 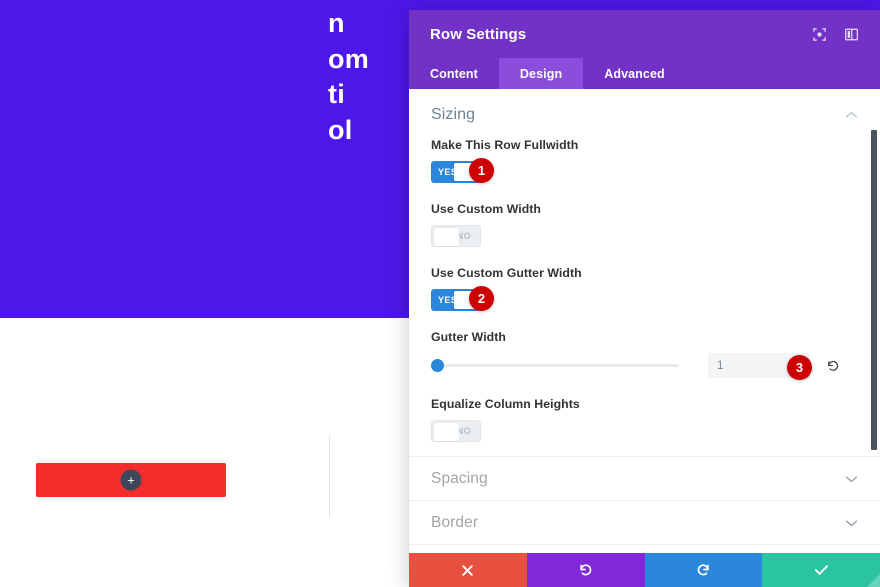 I want to click on field-use-custom-width: Use Custom Width NO, so click(x=644, y=224).